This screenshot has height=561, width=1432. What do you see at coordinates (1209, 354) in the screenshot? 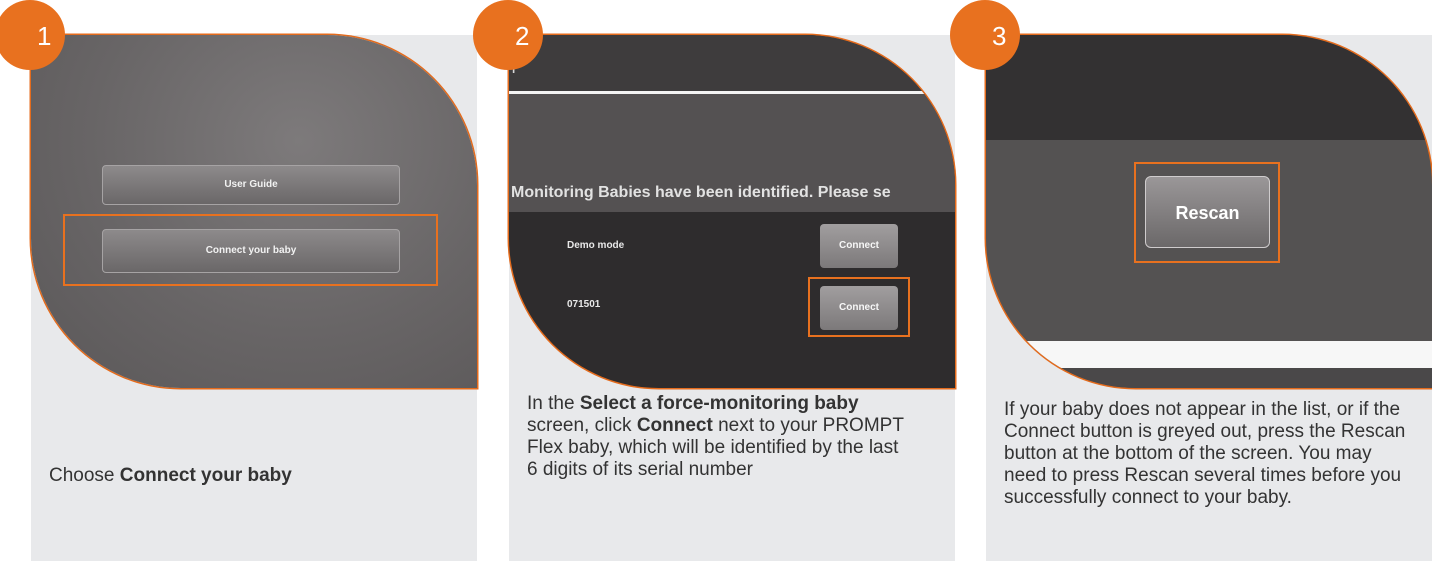
I see `bottom-bar` at bounding box center [1209, 354].